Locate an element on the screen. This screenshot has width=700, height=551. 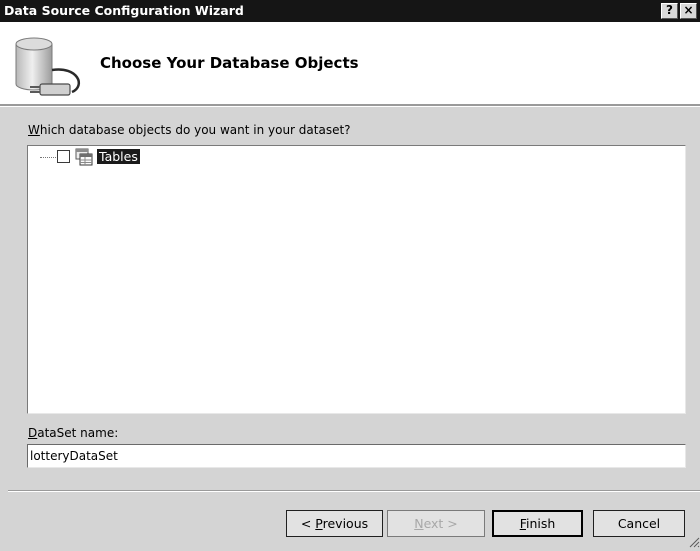
next-button: Next > is located at coordinates (436, 523).